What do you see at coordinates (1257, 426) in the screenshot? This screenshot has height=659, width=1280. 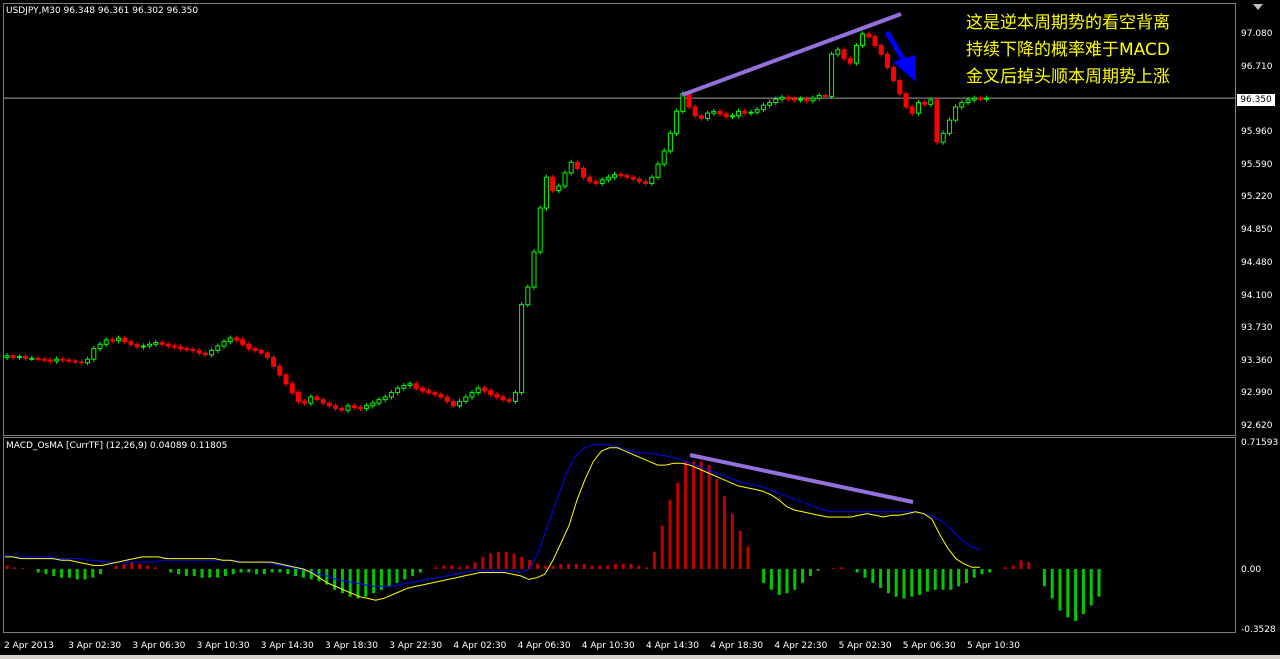 I see `price-tick-label: 92.620` at bounding box center [1257, 426].